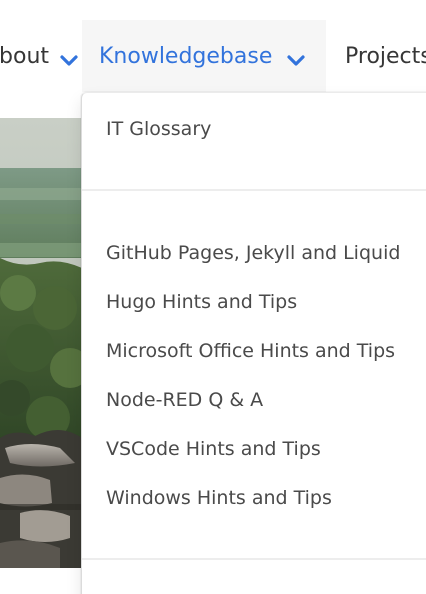 This screenshot has height=594, width=426. What do you see at coordinates (186, 56) in the screenshot?
I see `nav-item-label: Knowledgebase` at bounding box center [186, 56].